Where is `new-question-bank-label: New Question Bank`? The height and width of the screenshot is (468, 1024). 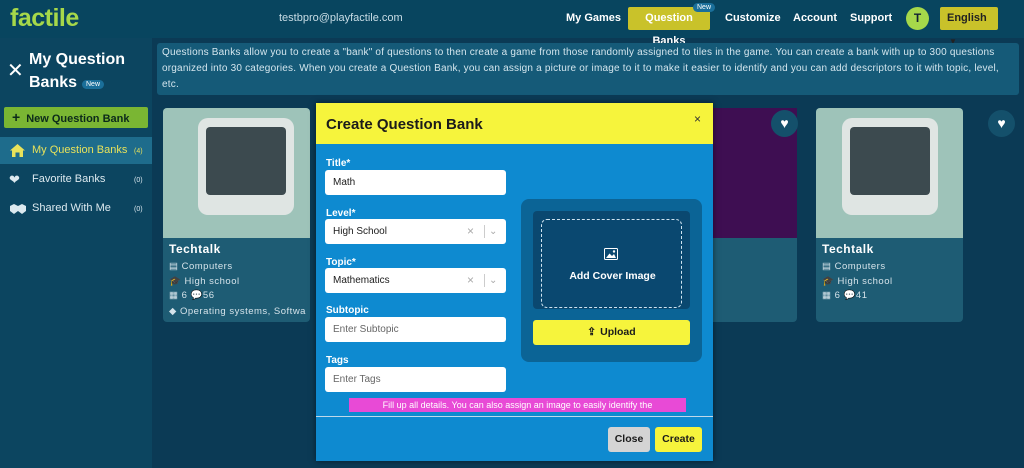 new-question-bank-label: New Question Bank is located at coordinates (78, 119).